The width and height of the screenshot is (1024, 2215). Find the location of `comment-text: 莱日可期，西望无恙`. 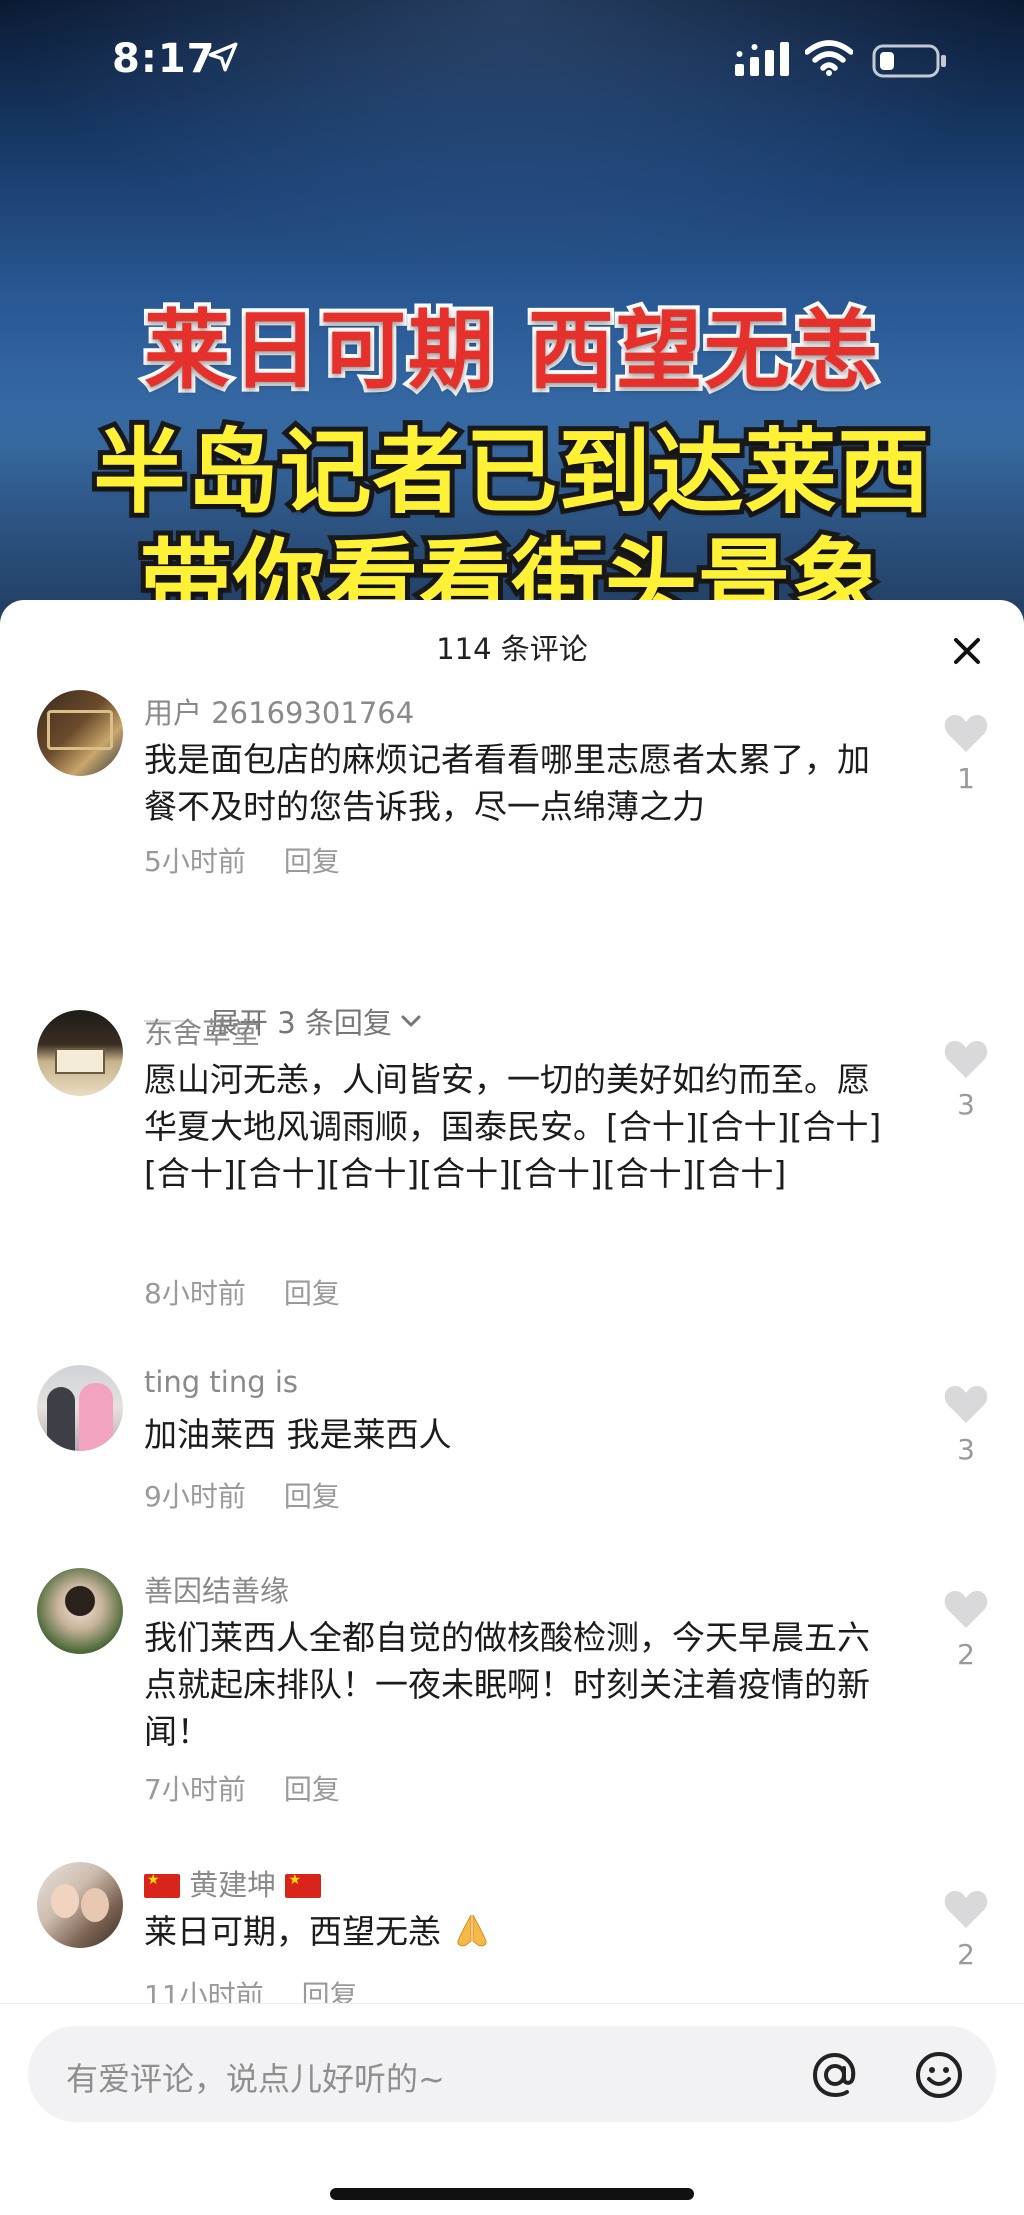

comment-text: 莱日可期，西望无恙 is located at coordinates (514, 1931).